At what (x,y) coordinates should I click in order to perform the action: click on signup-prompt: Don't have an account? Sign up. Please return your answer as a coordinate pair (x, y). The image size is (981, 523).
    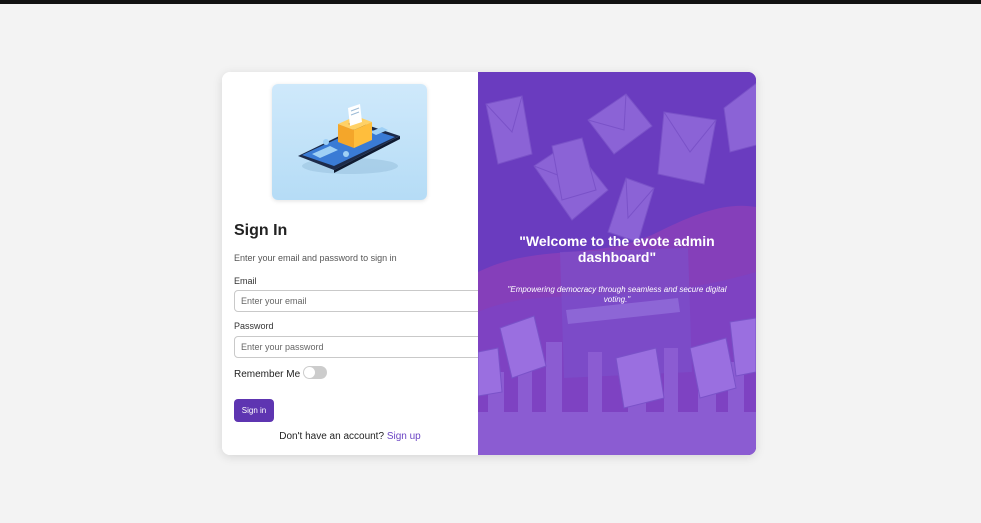
    Looking at the image, I should click on (350, 436).